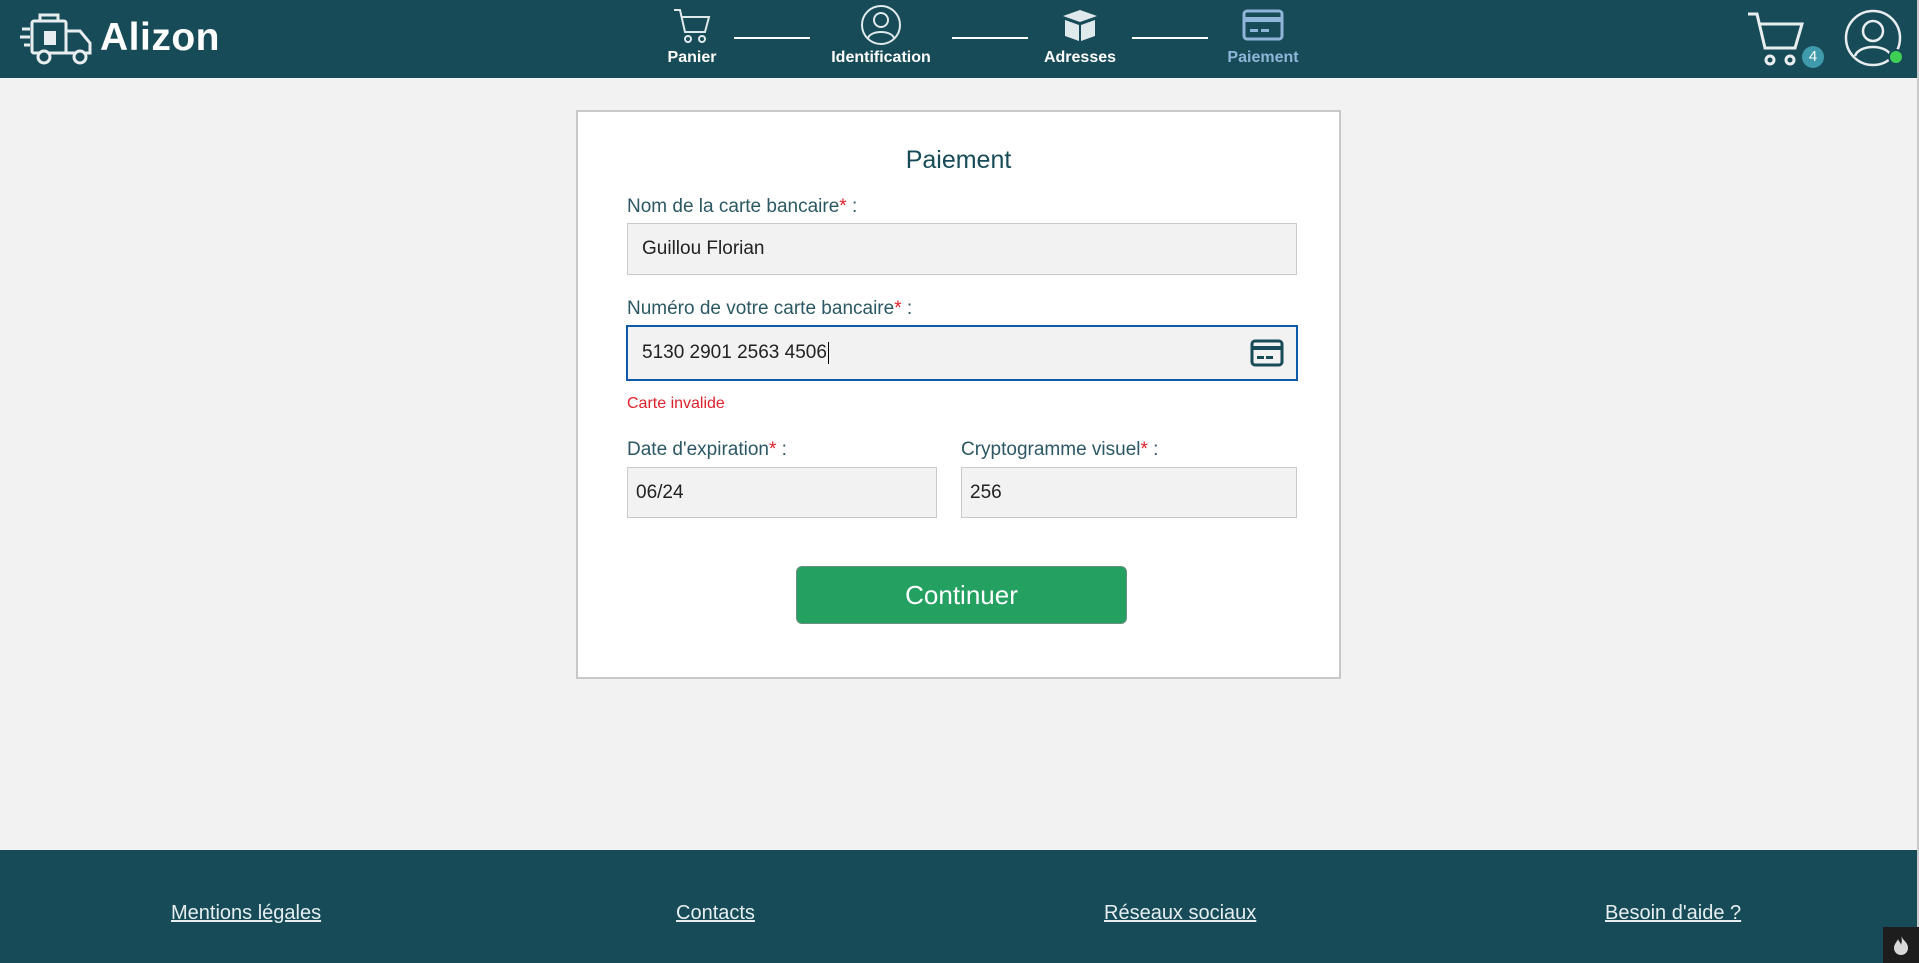  What do you see at coordinates (986, 492) in the screenshot?
I see `field-value: 256` at bounding box center [986, 492].